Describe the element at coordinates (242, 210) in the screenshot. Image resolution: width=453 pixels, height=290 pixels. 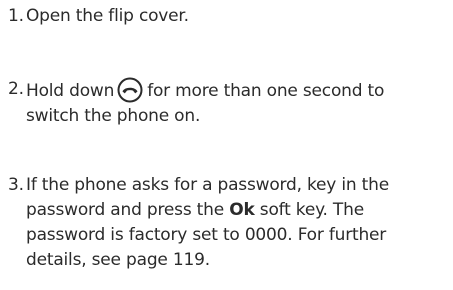
I see `ok-soft-key-label: Ok` at that location.